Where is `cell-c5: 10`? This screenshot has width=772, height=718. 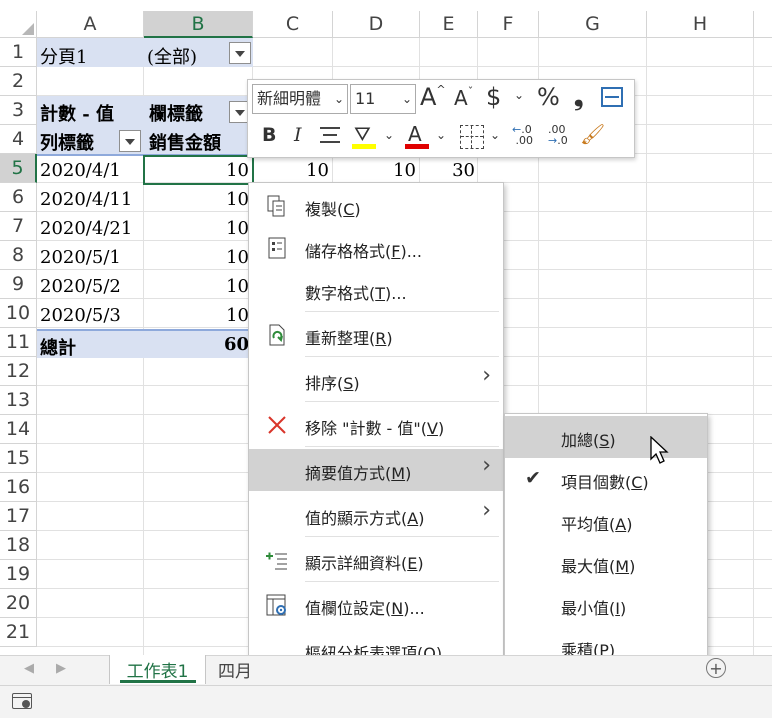 cell-c5: 10 is located at coordinates (291, 170).